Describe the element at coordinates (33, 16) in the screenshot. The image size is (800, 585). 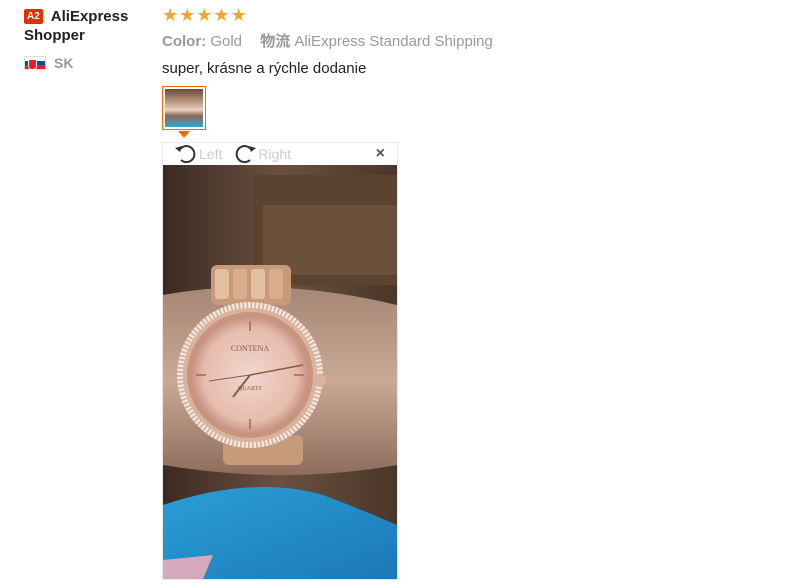
I see `reviewer-level-badge: A2` at that location.